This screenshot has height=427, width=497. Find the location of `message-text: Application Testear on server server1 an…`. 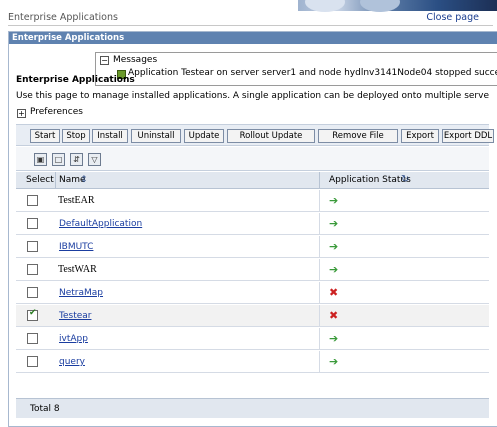

message-text: Application Testear on server server1 an… is located at coordinates (312, 73).